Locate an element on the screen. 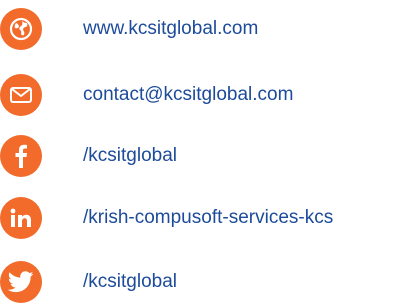 This screenshot has width=416, height=308. globe-icon is located at coordinates (21, 29).